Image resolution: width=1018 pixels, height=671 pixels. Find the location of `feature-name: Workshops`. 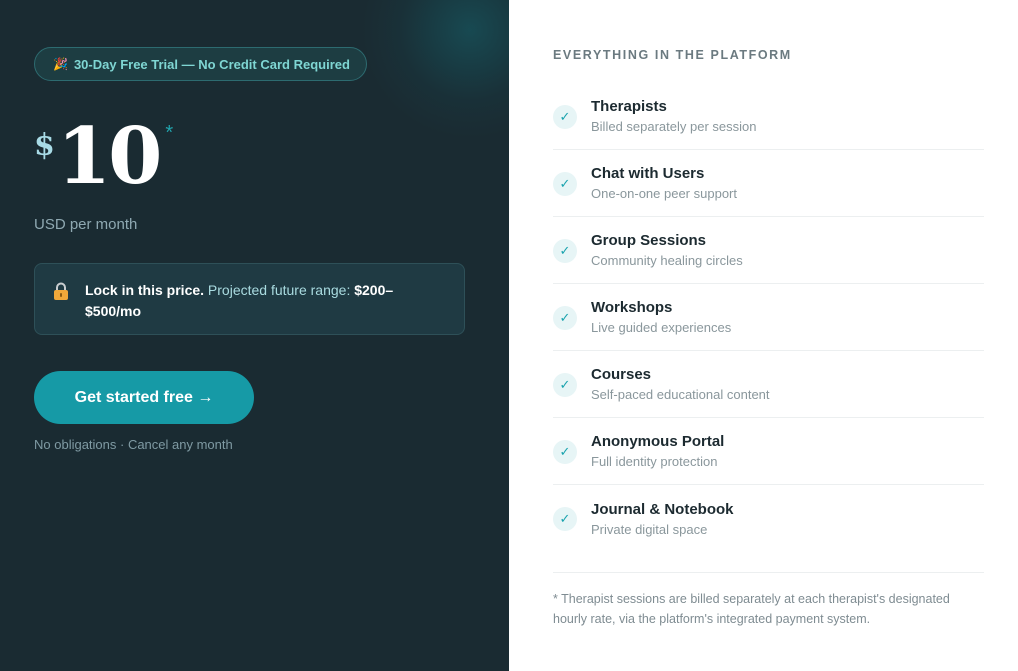

feature-name: Workshops is located at coordinates (632, 307).